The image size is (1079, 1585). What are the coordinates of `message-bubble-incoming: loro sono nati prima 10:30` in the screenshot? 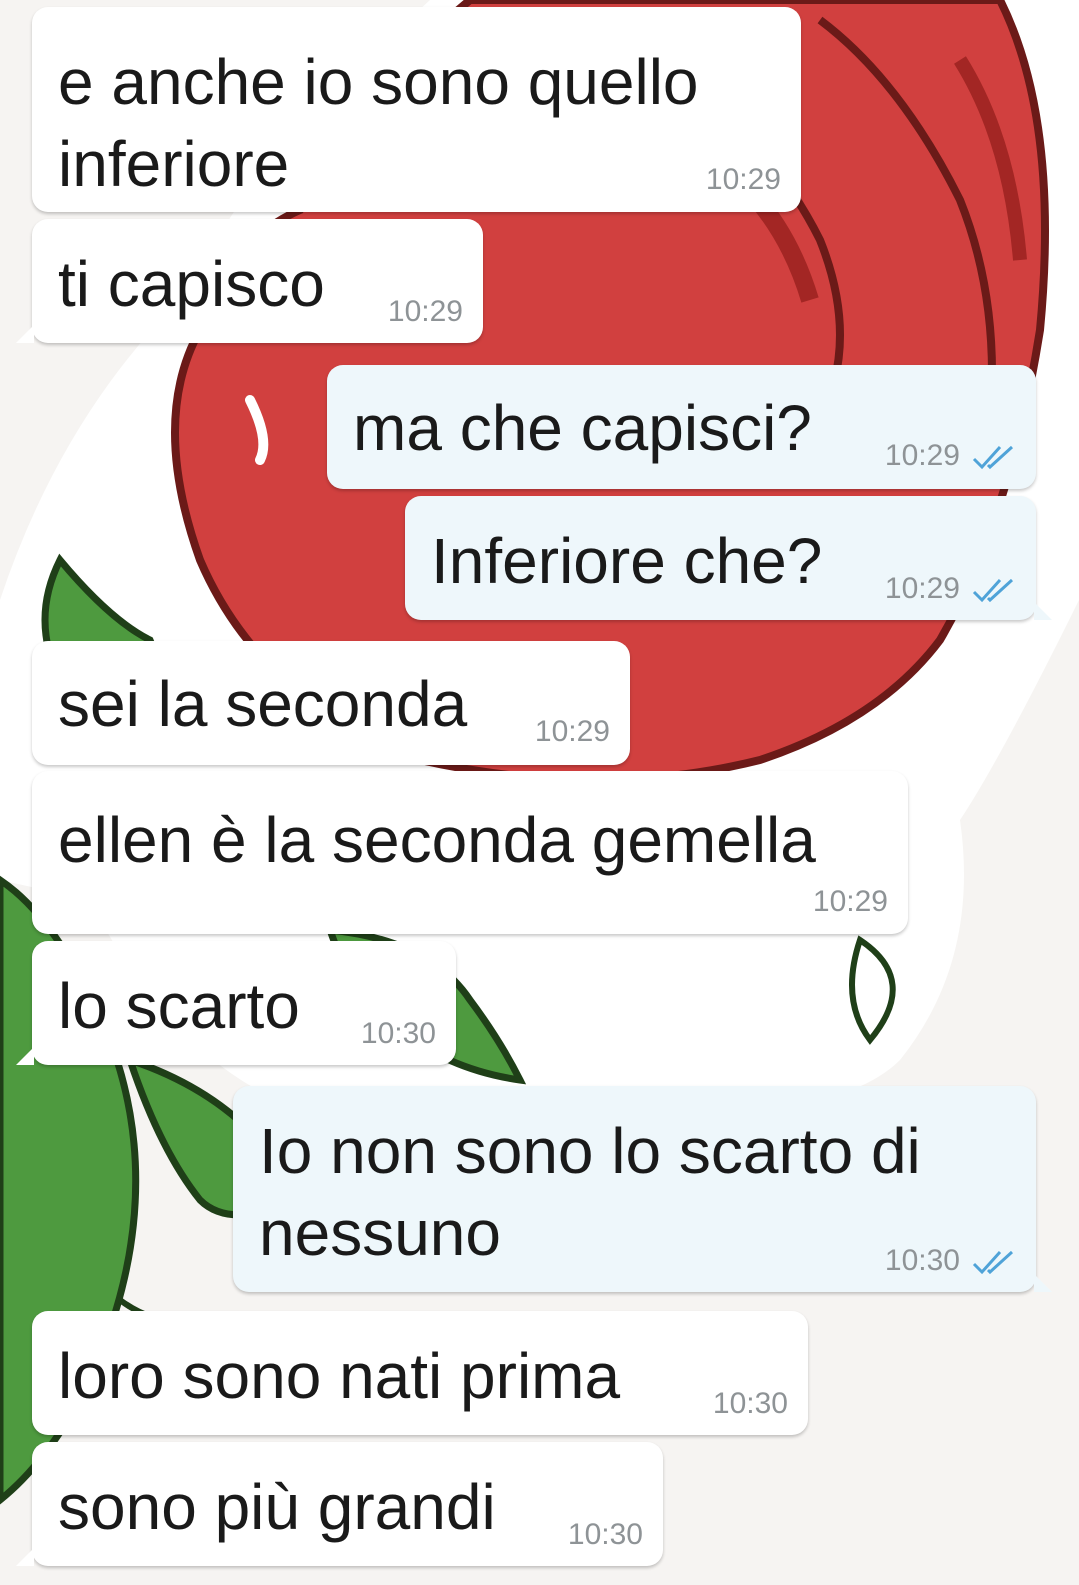 It's located at (420, 1373).